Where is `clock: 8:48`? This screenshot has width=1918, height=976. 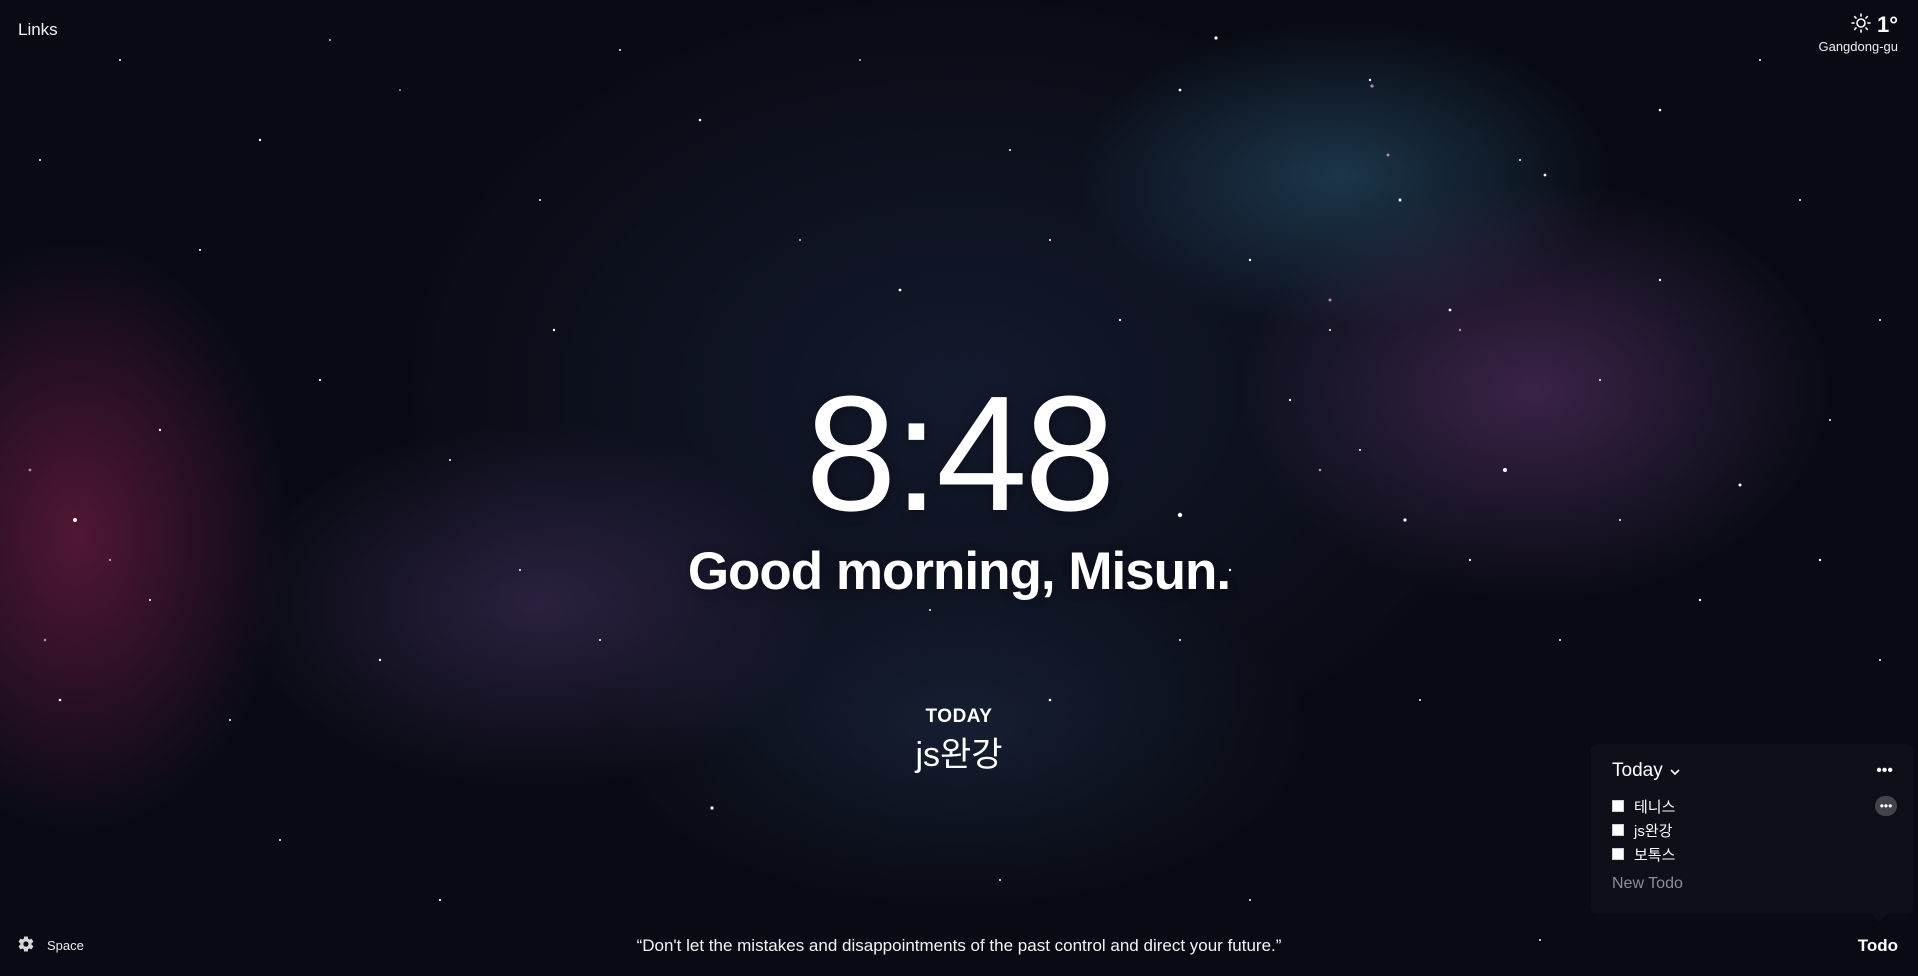
clock: 8:48 is located at coordinates (960, 453).